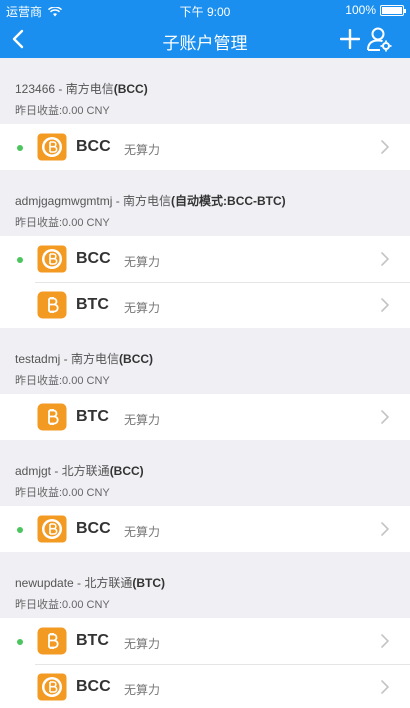 The width and height of the screenshot is (410, 708). I want to click on account-title: 123466 - 南方电信(BCC), so click(212, 89).